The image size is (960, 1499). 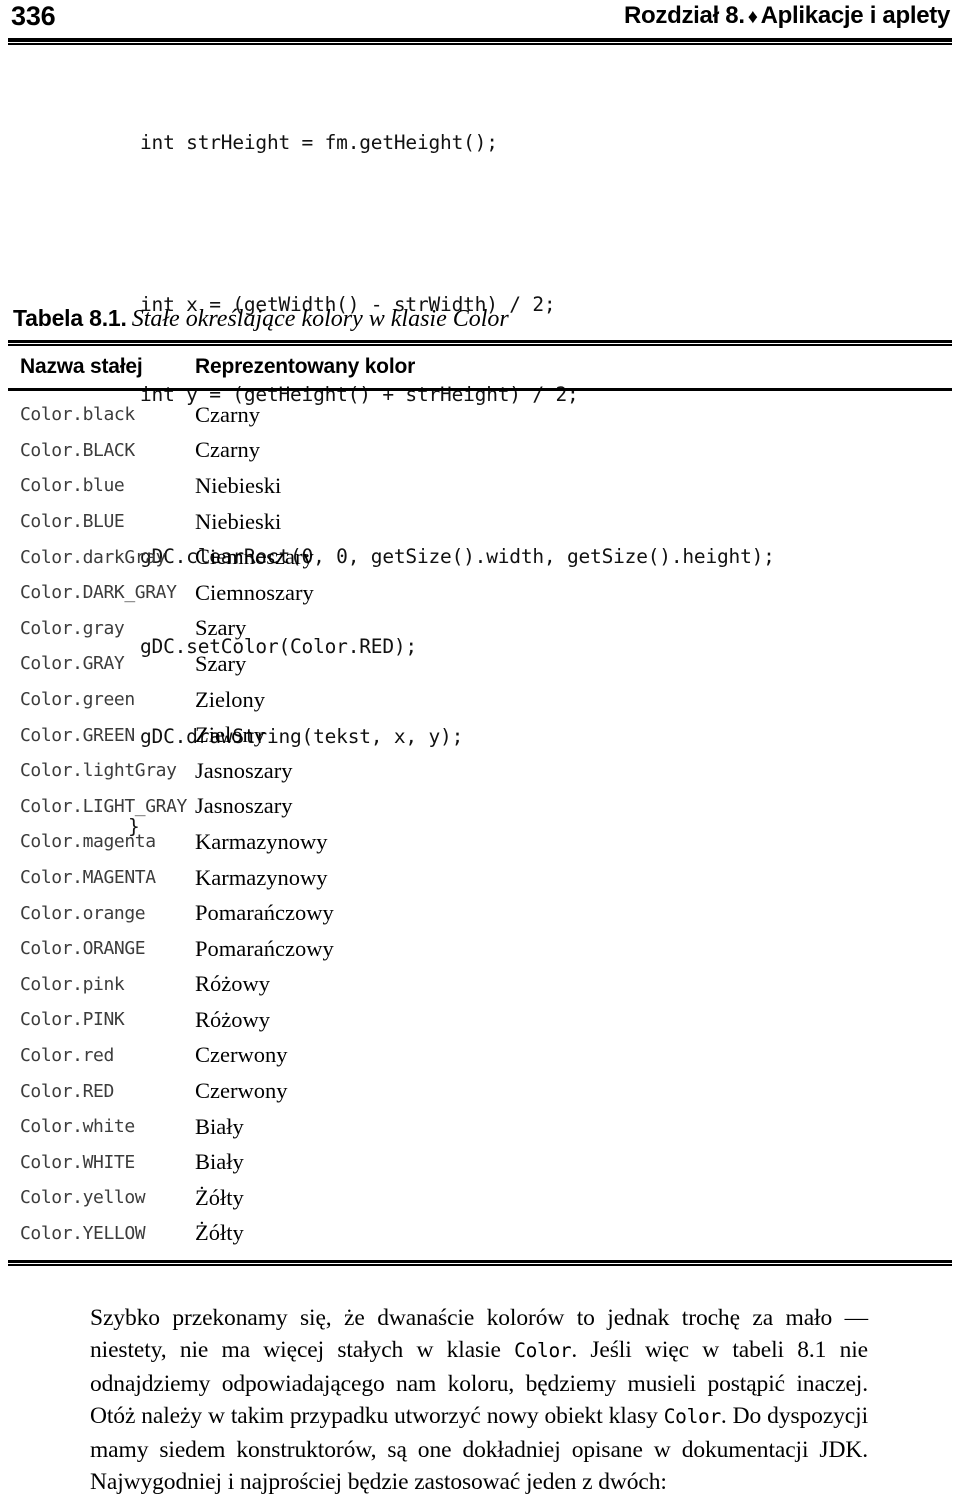 I want to click on table-row: Color.RED Czerwony, so click(x=480, y=1091).